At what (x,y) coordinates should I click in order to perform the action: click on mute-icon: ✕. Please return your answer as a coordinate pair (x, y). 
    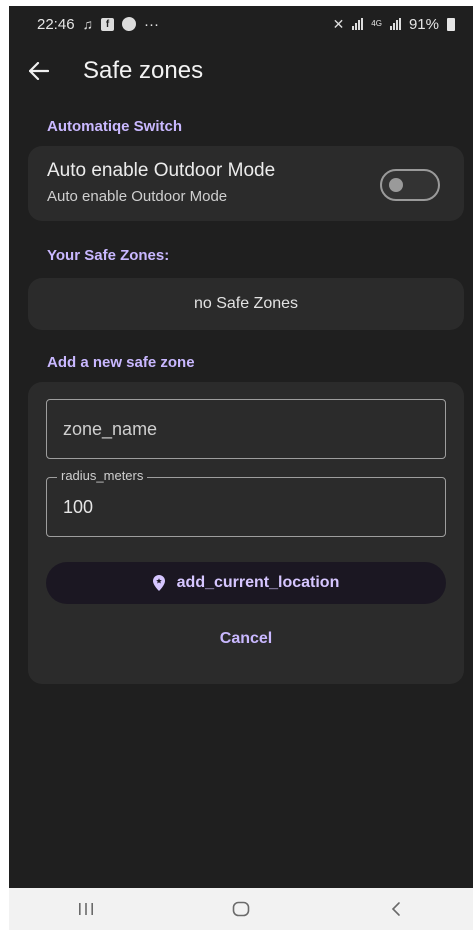
    Looking at the image, I should click on (338, 23).